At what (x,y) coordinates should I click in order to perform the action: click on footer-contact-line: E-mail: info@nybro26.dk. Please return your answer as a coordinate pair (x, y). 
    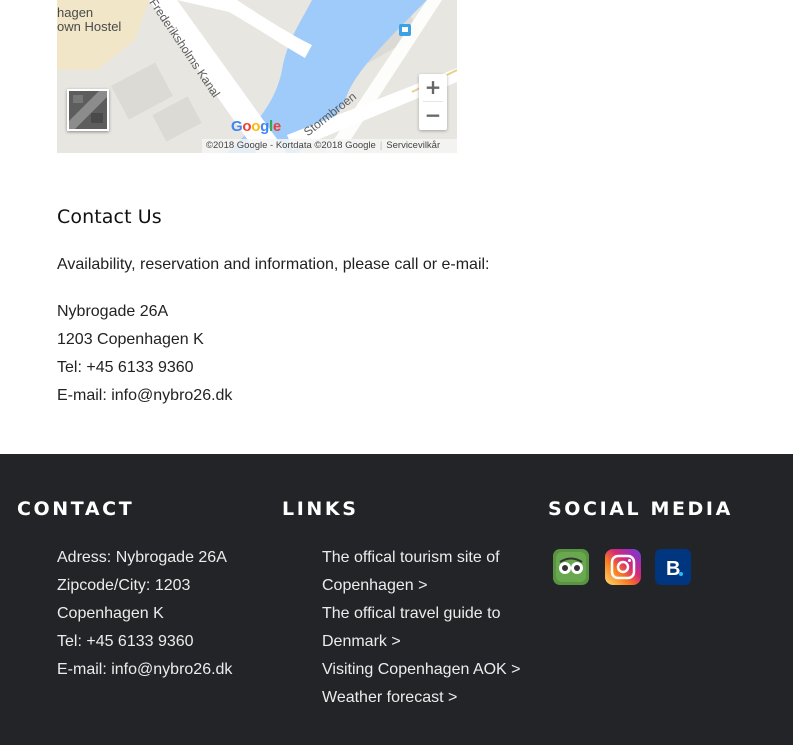
    Looking at the image, I should click on (145, 669).